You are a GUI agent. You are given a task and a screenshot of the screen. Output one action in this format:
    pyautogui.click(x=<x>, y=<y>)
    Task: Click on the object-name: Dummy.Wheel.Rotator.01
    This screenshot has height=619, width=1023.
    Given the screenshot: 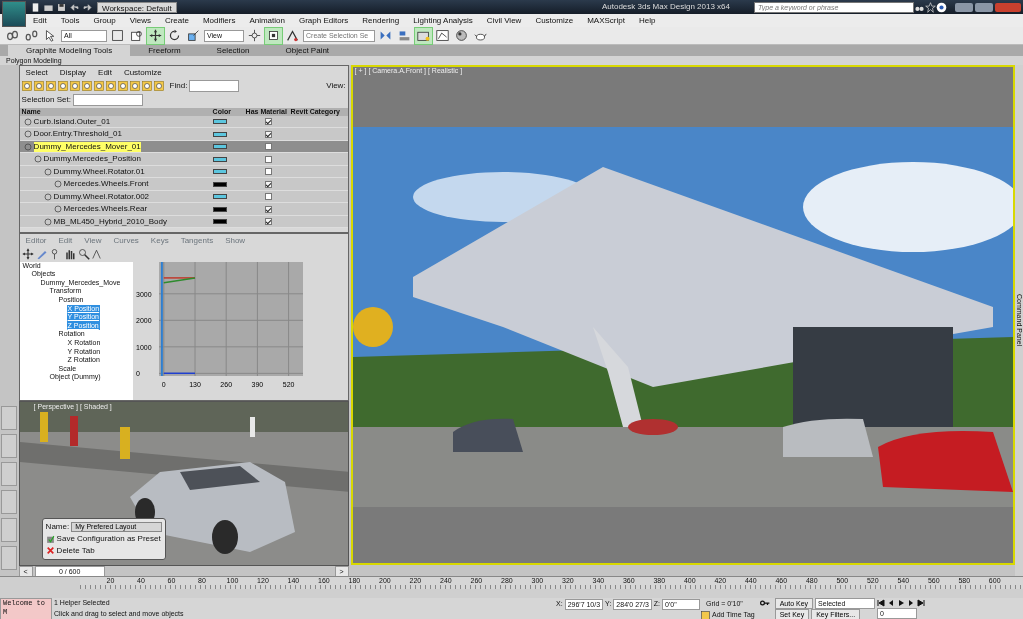 What is the action you would take?
    pyautogui.click(x=99, y=171)
    